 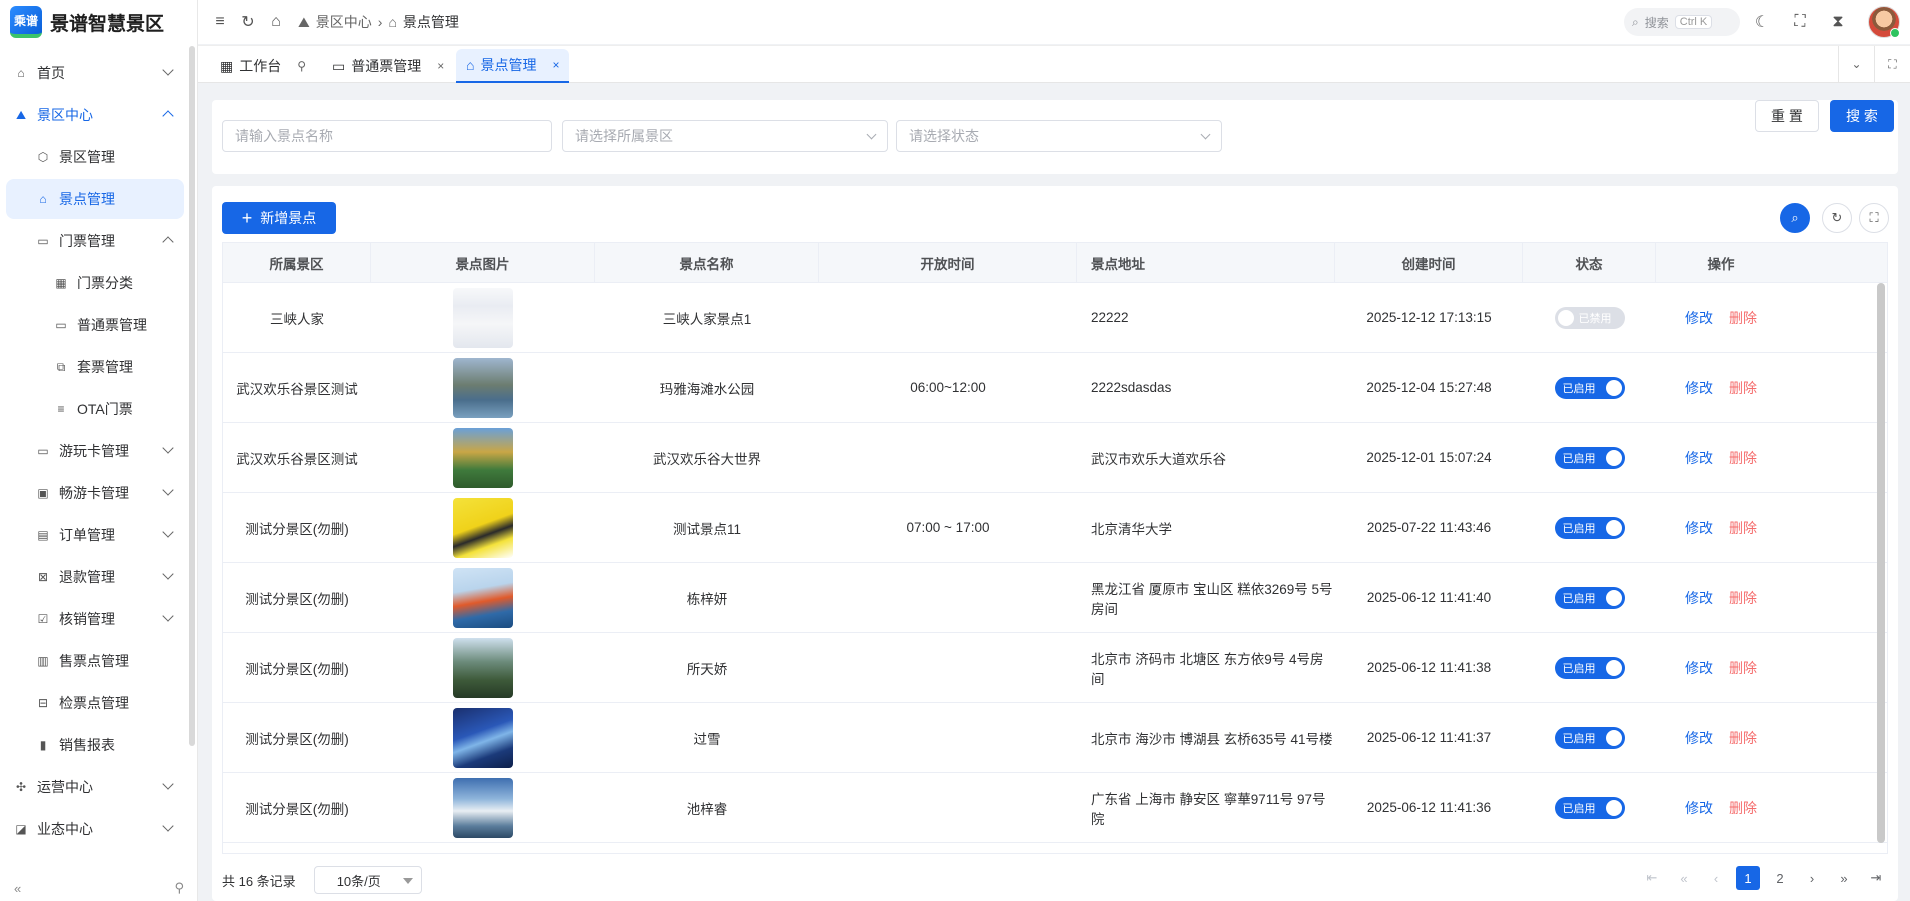 What do you see at coordinates (95, 157) in the screenshot?
I see `sidebar-item: ⬡ 景区管理` at bounding box center [95, 157].